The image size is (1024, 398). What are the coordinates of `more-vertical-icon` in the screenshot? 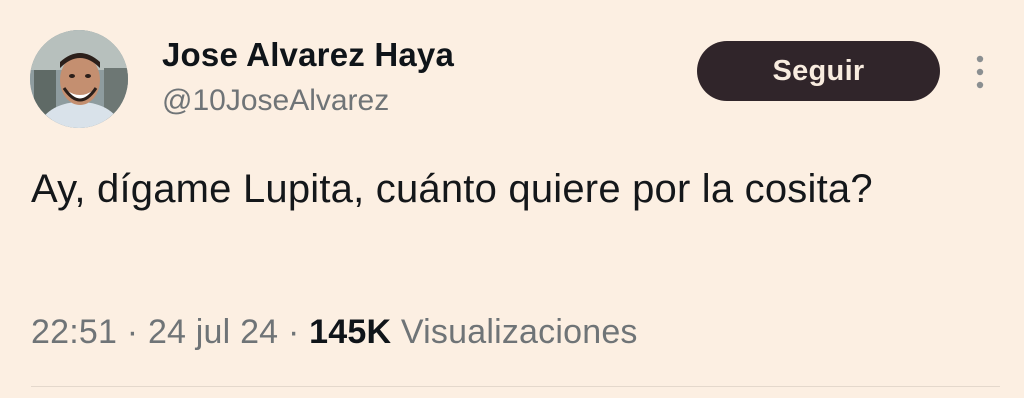 It's located at (980, 72).